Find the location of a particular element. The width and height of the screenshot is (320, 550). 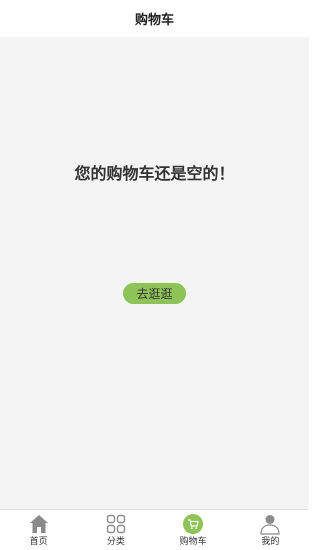

tab-category: 分类 is located at coordinates (115, 530).